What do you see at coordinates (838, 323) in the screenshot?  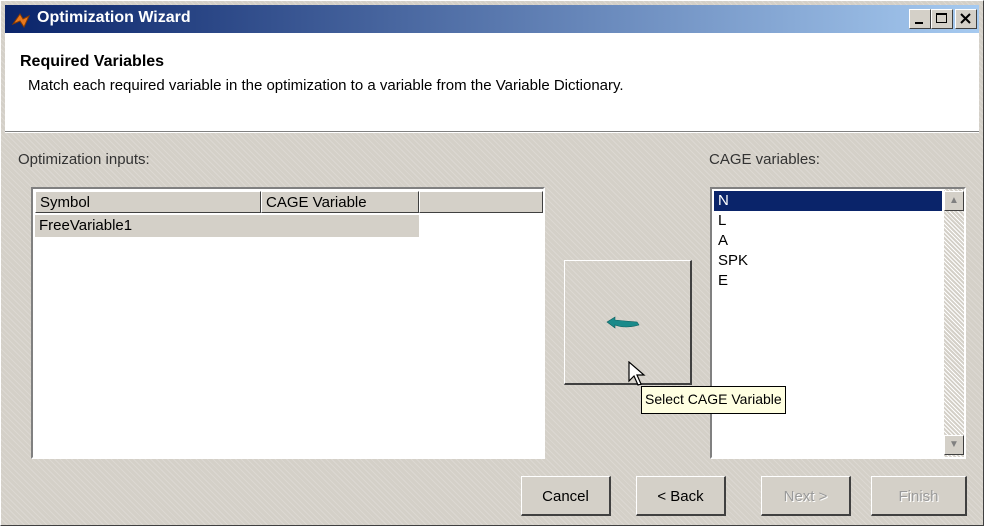 I see `cage-variables-list: N L A SPK E ▲ ▼` at bounding box center [838, 323].